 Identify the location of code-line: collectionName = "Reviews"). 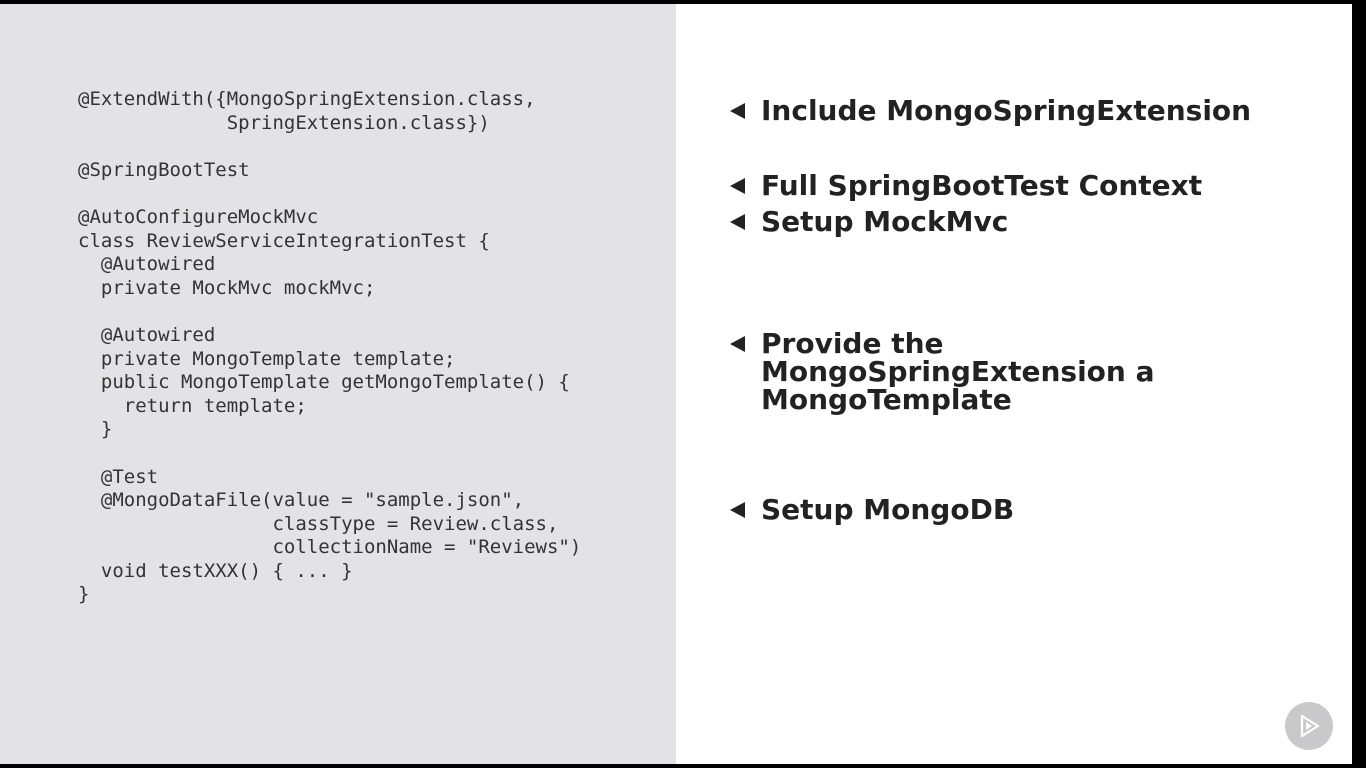
(330, 547).